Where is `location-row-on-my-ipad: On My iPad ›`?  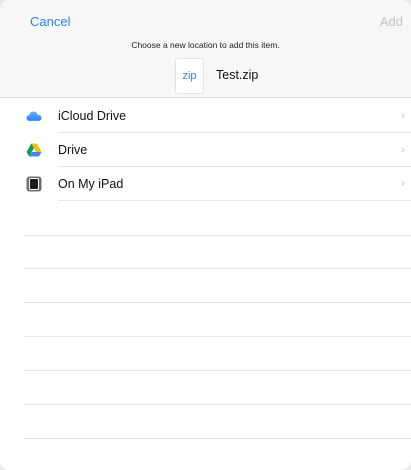
location-row-on-my-ipad: On My iPad › is located at coordinates (205, 184).